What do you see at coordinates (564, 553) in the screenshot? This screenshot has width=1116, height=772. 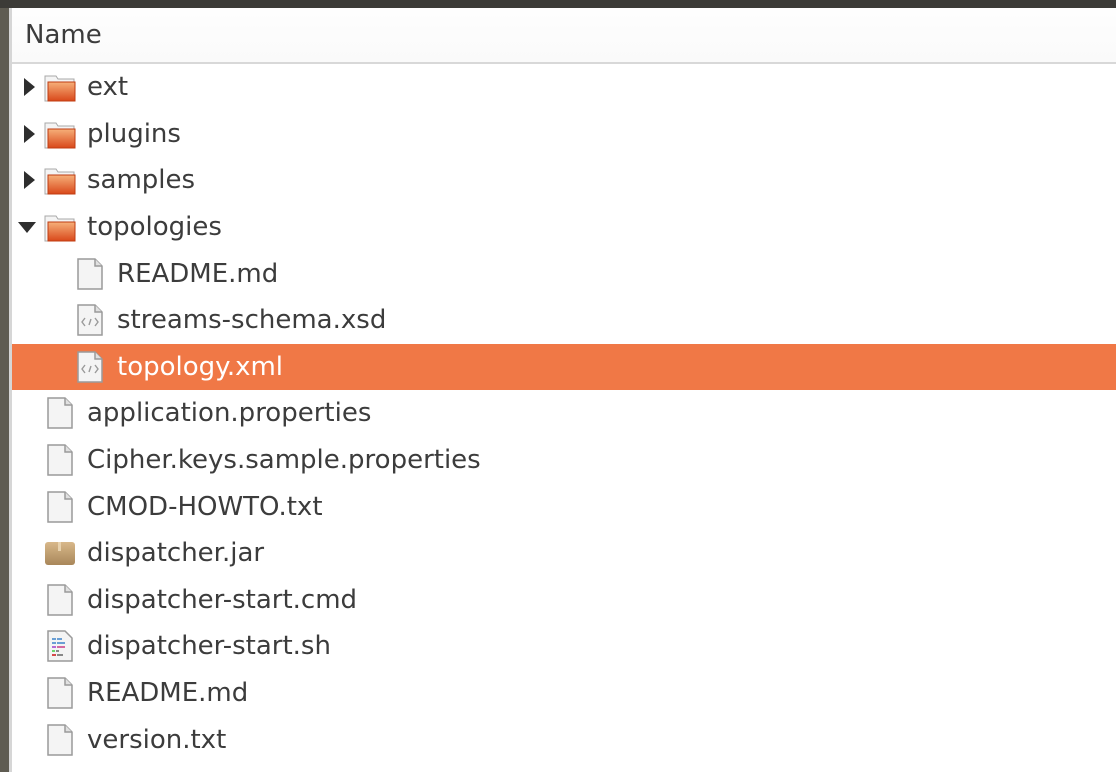 I see `file-row-dispatcher-jar: dispatcher.jar` at bounding box center [564, 553].